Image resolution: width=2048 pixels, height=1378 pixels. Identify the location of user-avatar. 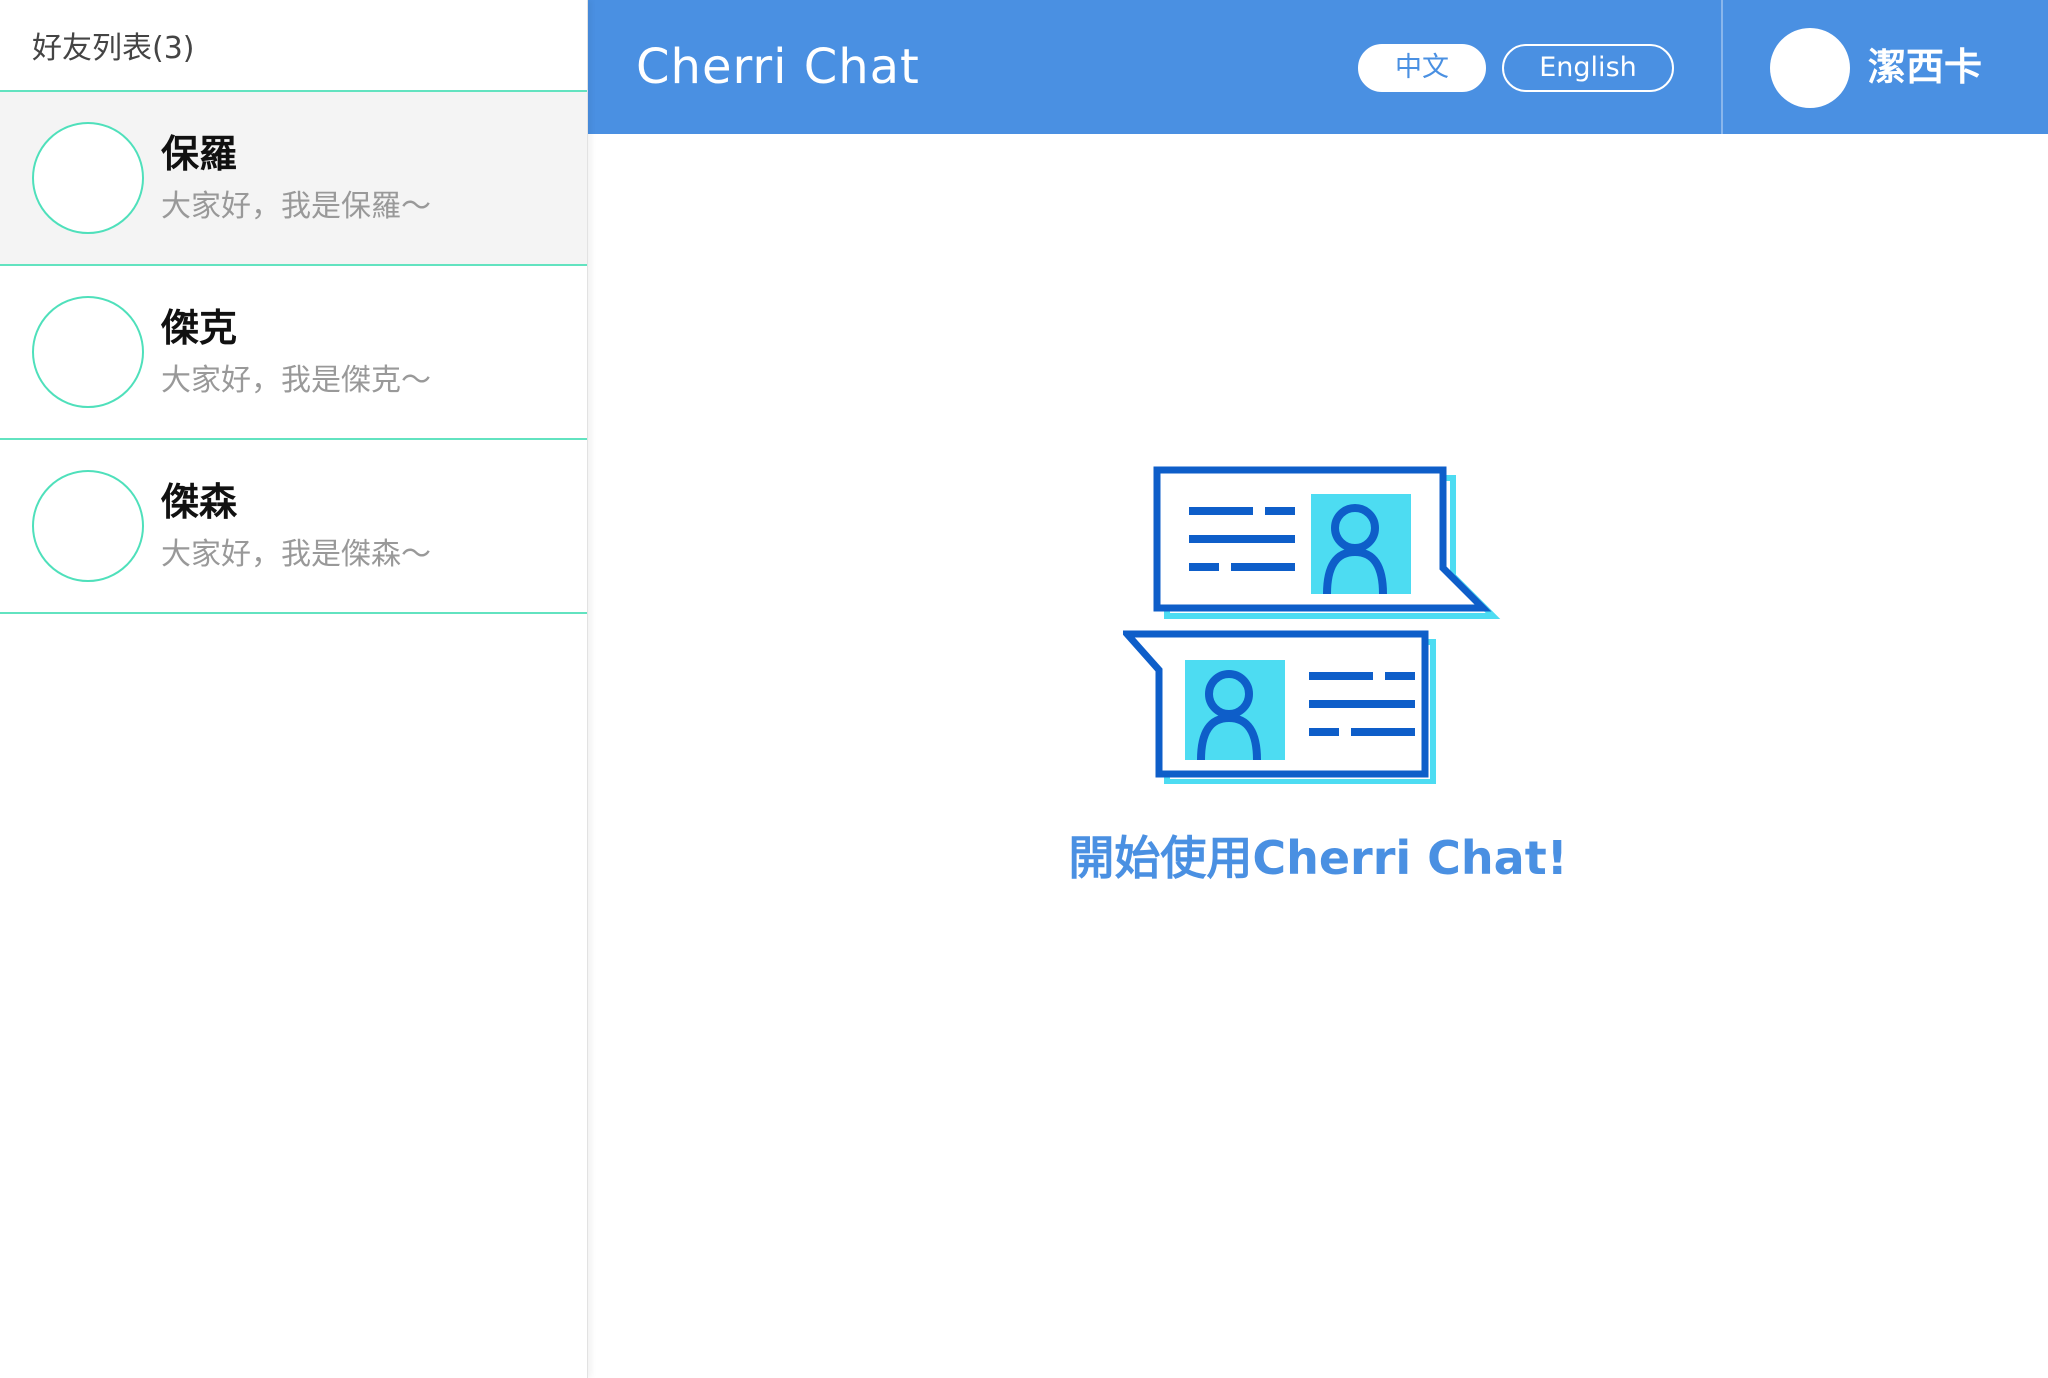
(1810, 68).